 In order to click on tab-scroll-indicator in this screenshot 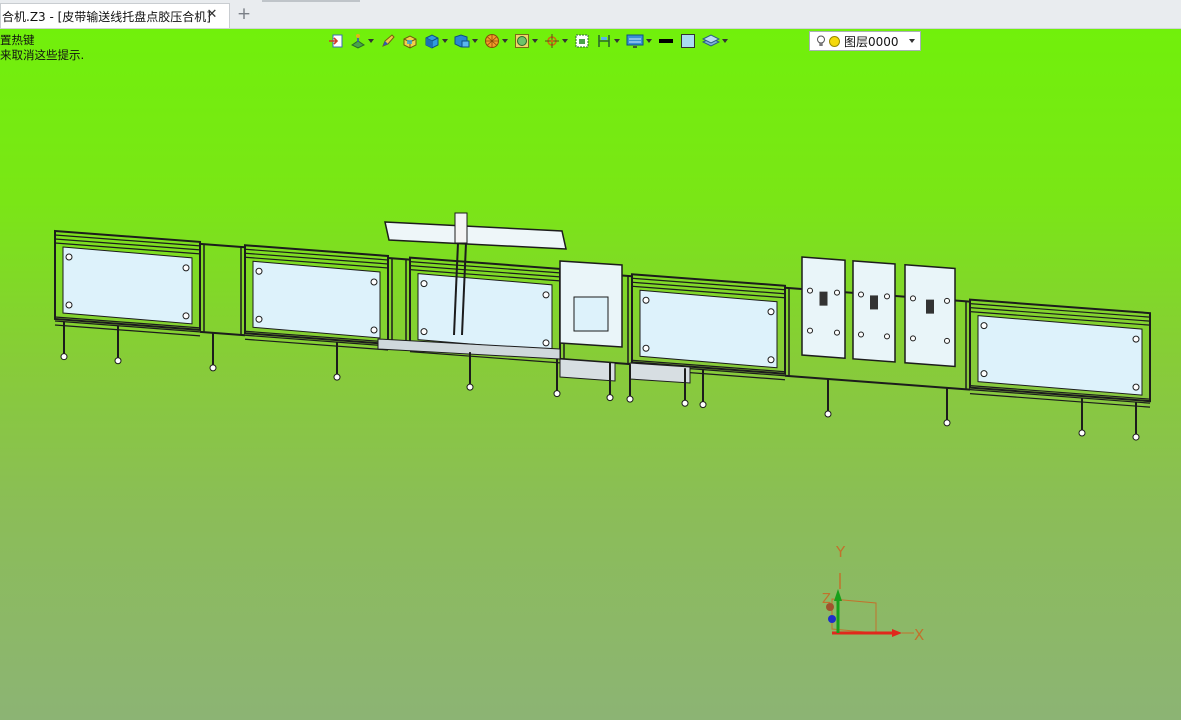, I will do `click(311, 1)`.